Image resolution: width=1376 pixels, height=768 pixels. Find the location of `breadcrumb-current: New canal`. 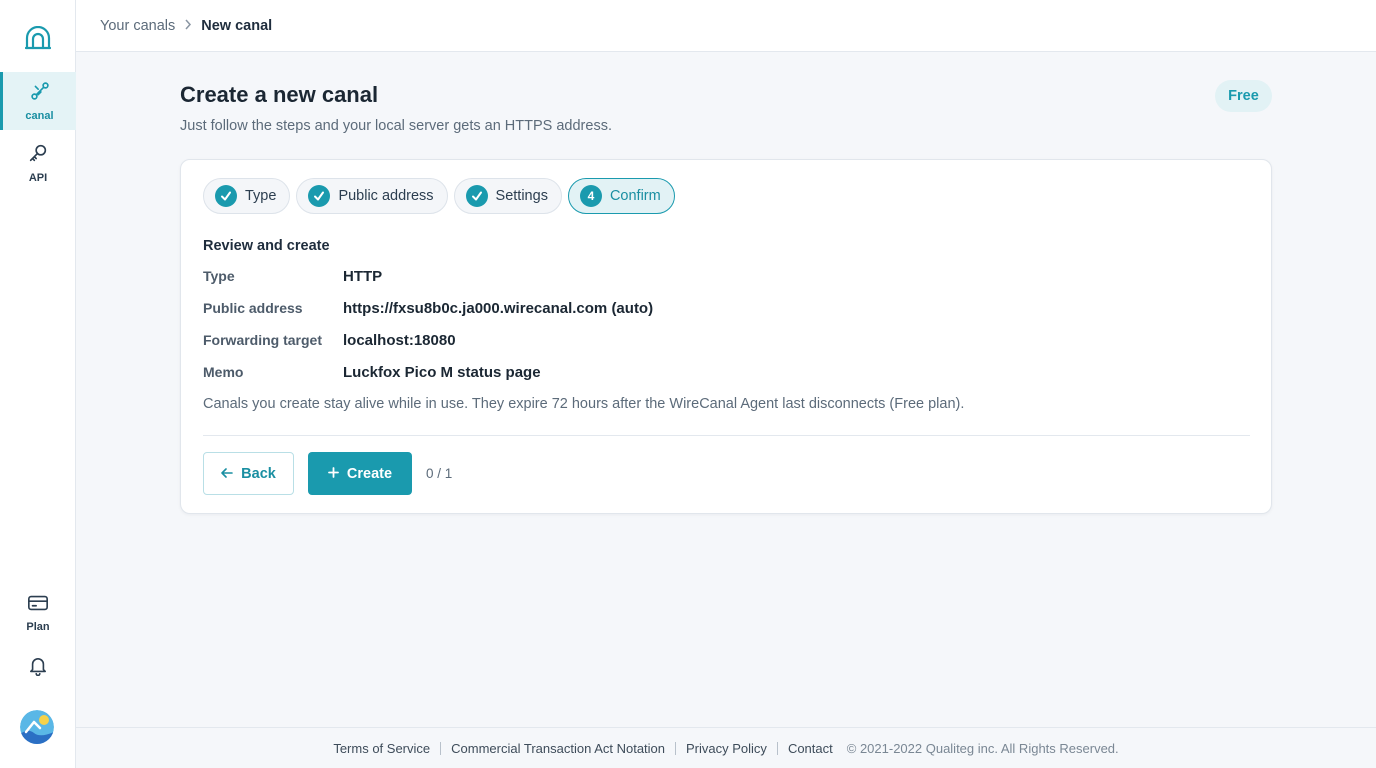

breadcrumb-current: New canal is located at coordinates (237, 25).